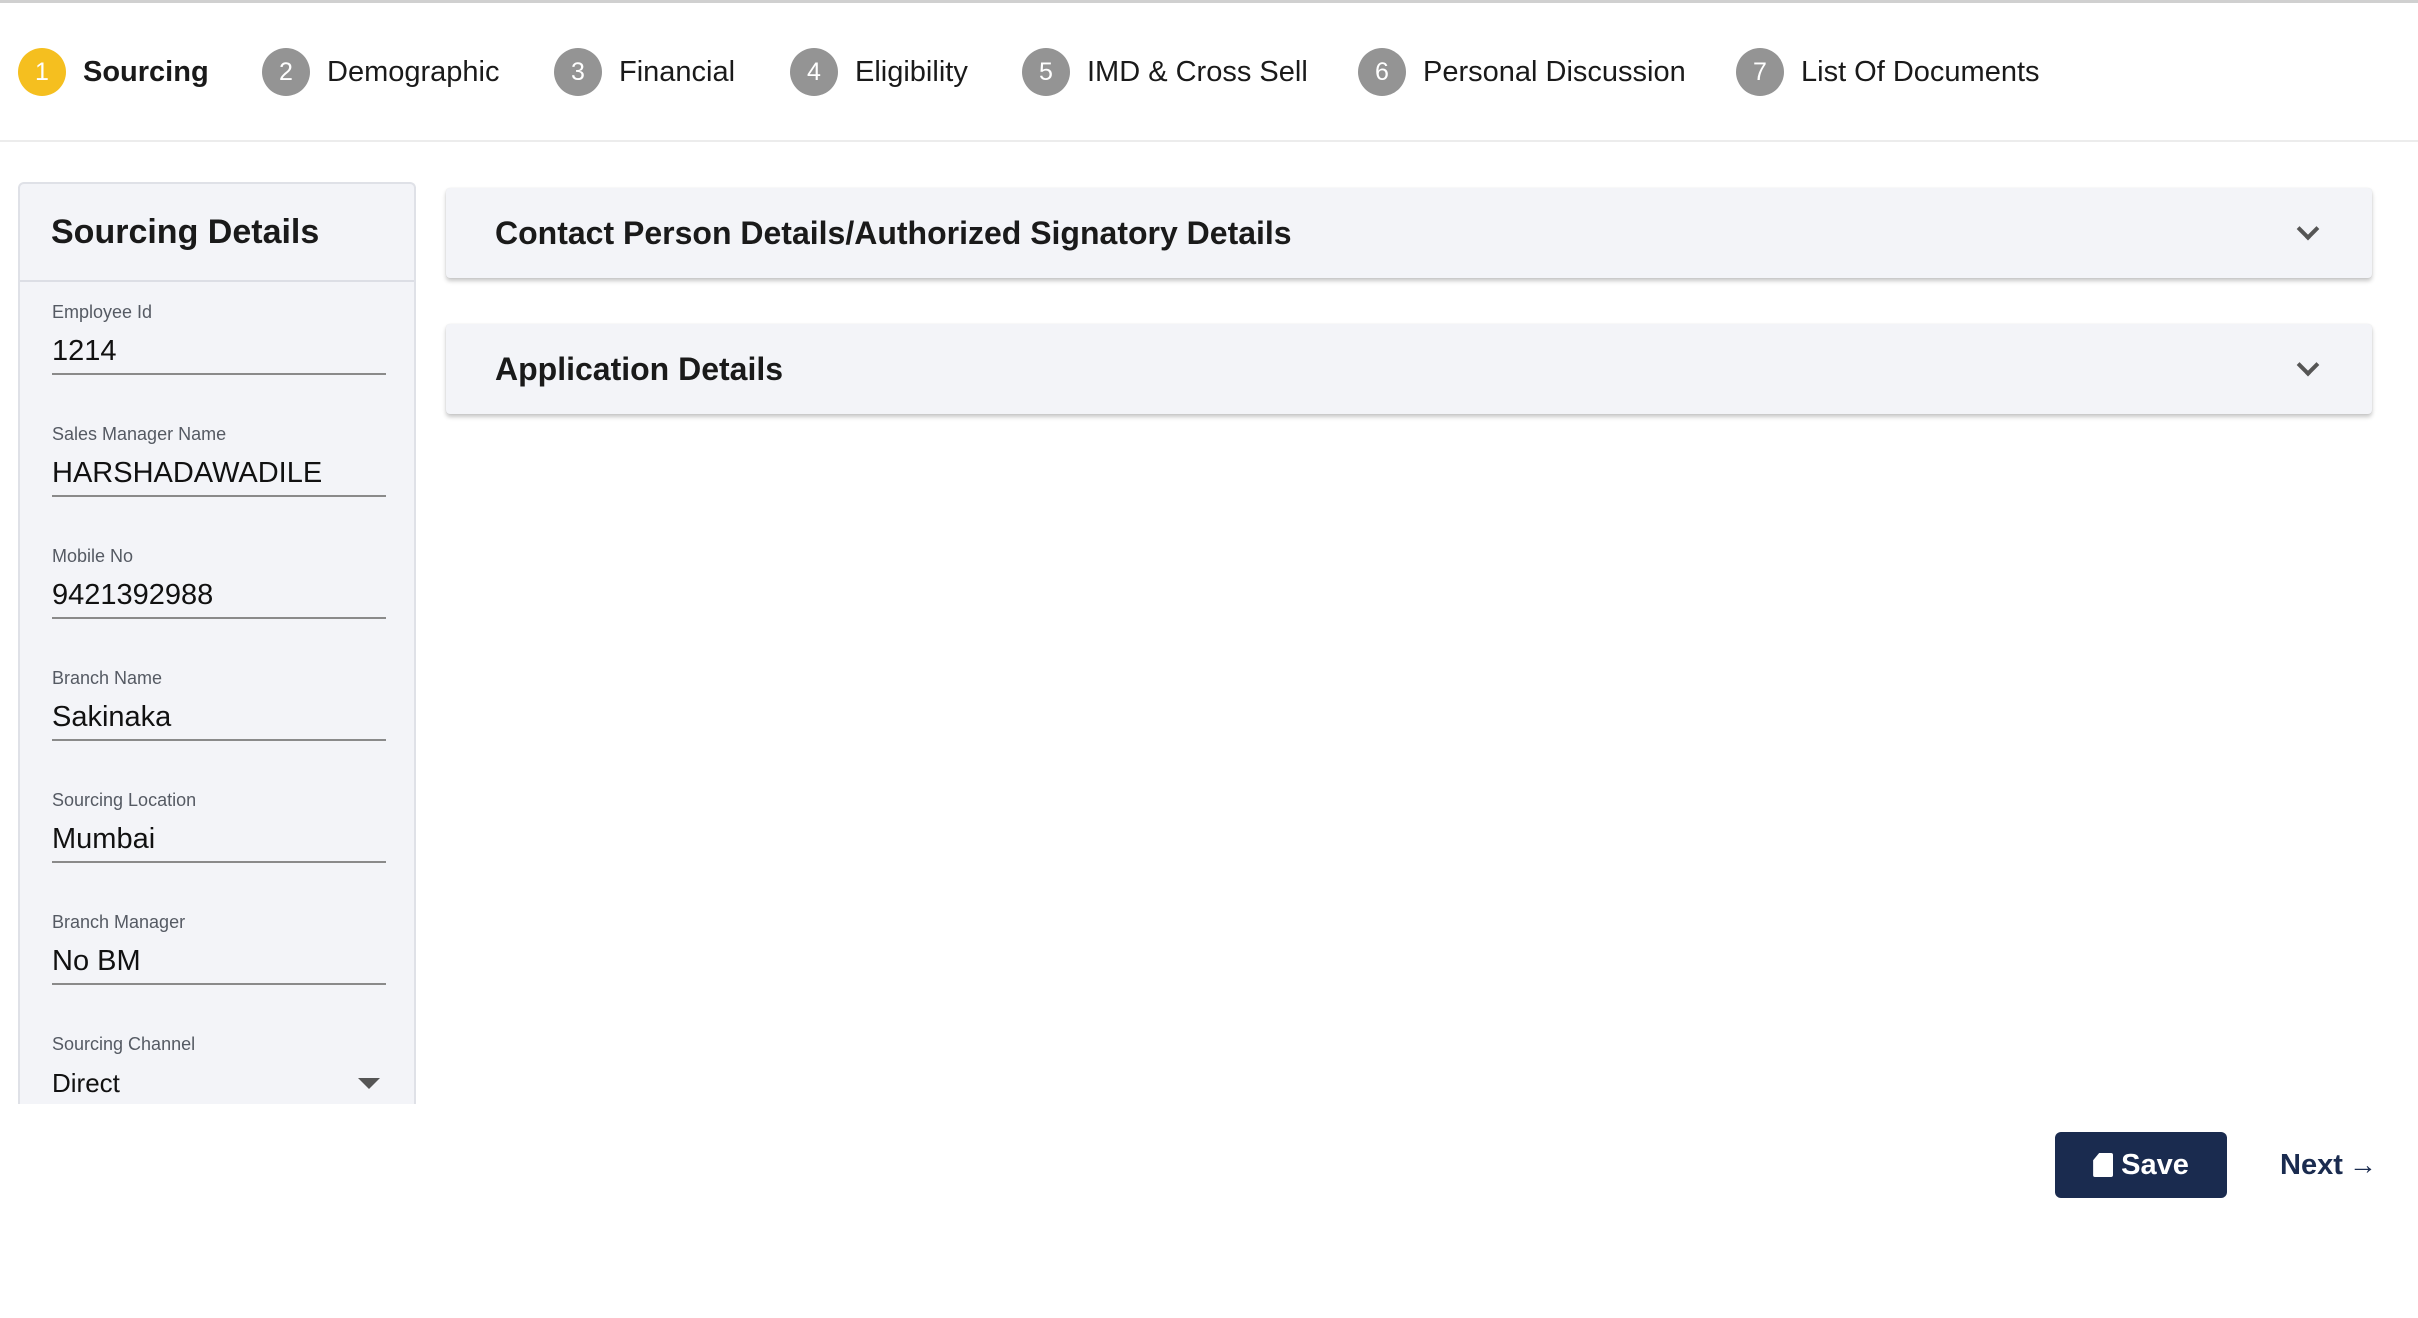  What do you see at coordinates (119, 922) in the screenshot?
I see `field-label: Branch Manager` at bounding box center [119, 922].